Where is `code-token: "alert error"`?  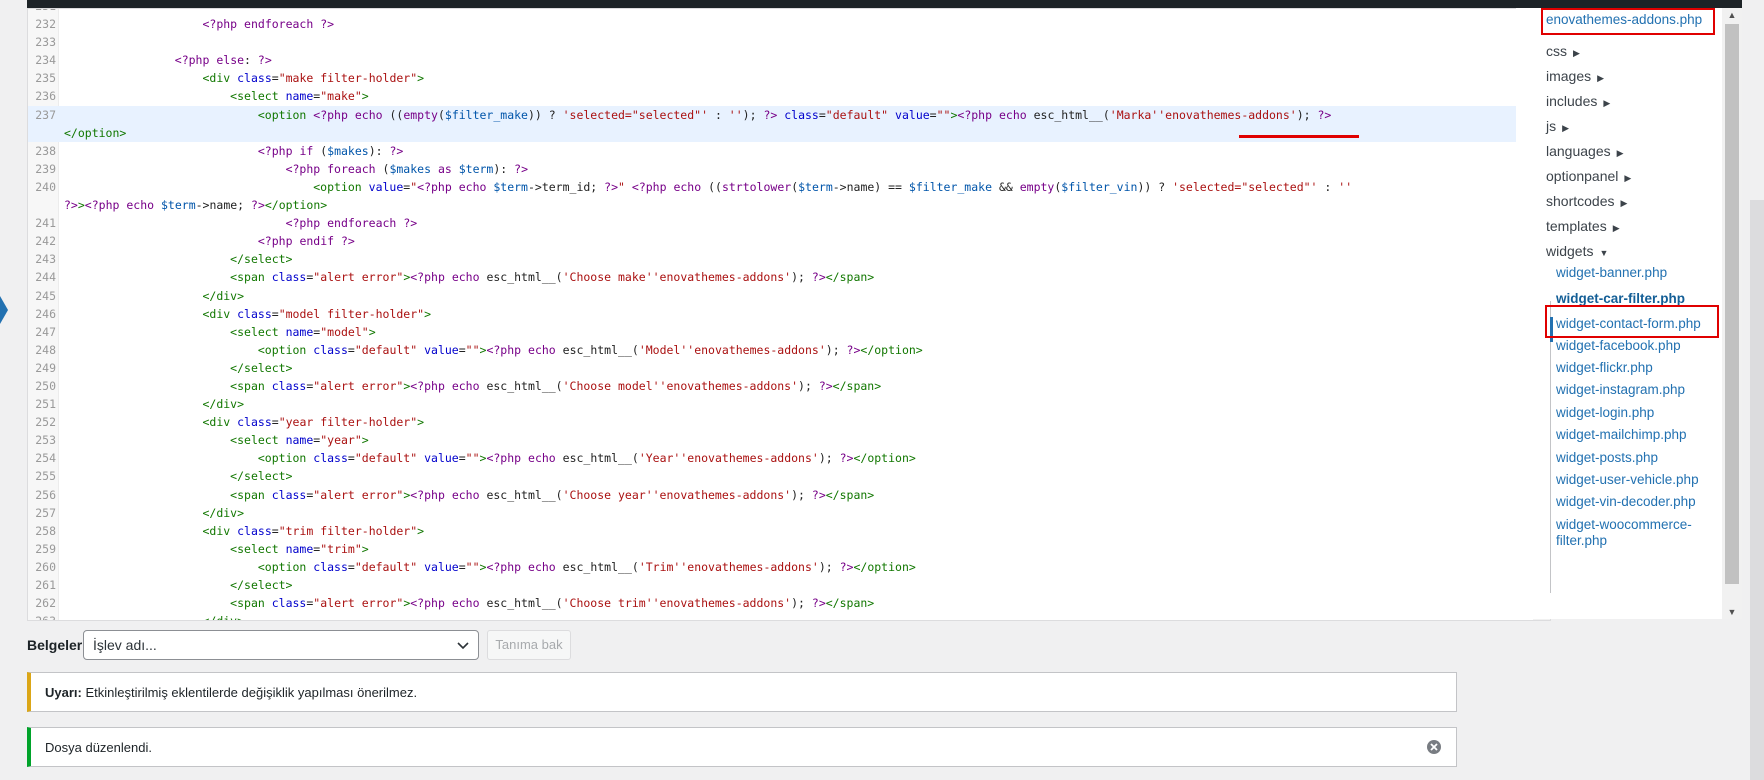 code-token: "alert error" is located at coordinates (358, 603).